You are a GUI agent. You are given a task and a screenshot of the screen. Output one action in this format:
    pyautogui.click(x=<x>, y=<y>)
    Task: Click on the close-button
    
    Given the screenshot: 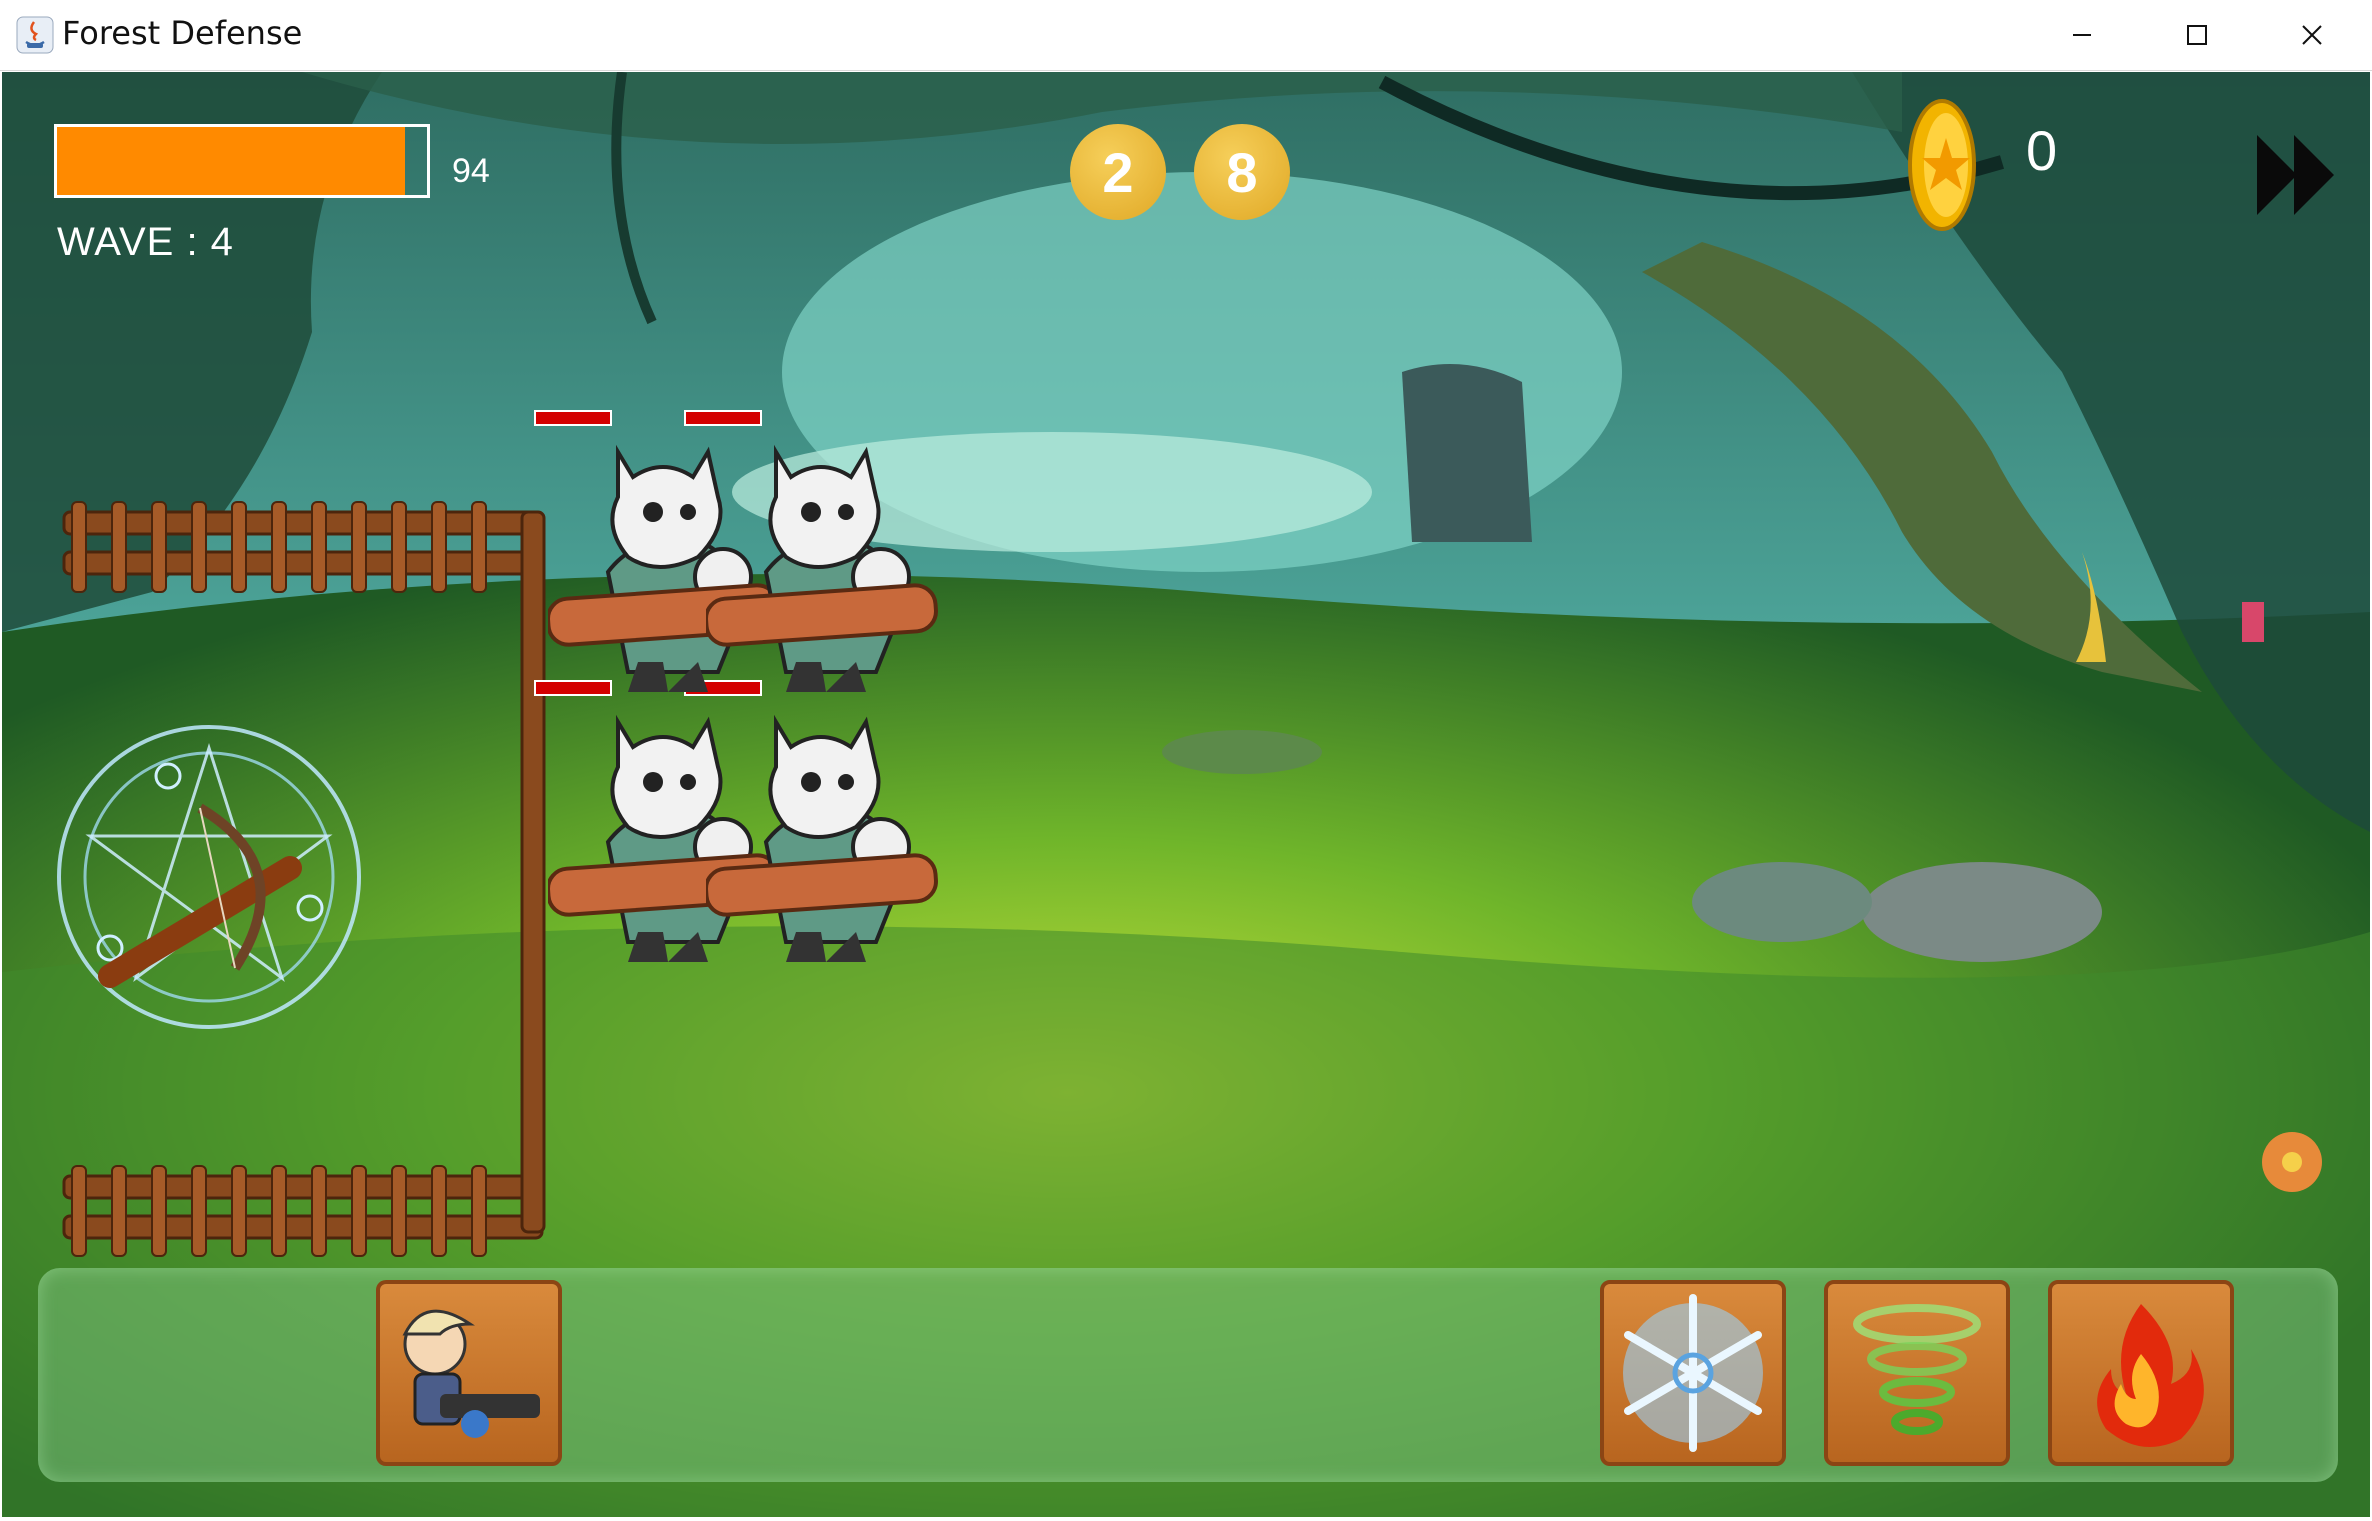 What is the action you would take?
    pyautogui.click(x=2311, y=35)
    